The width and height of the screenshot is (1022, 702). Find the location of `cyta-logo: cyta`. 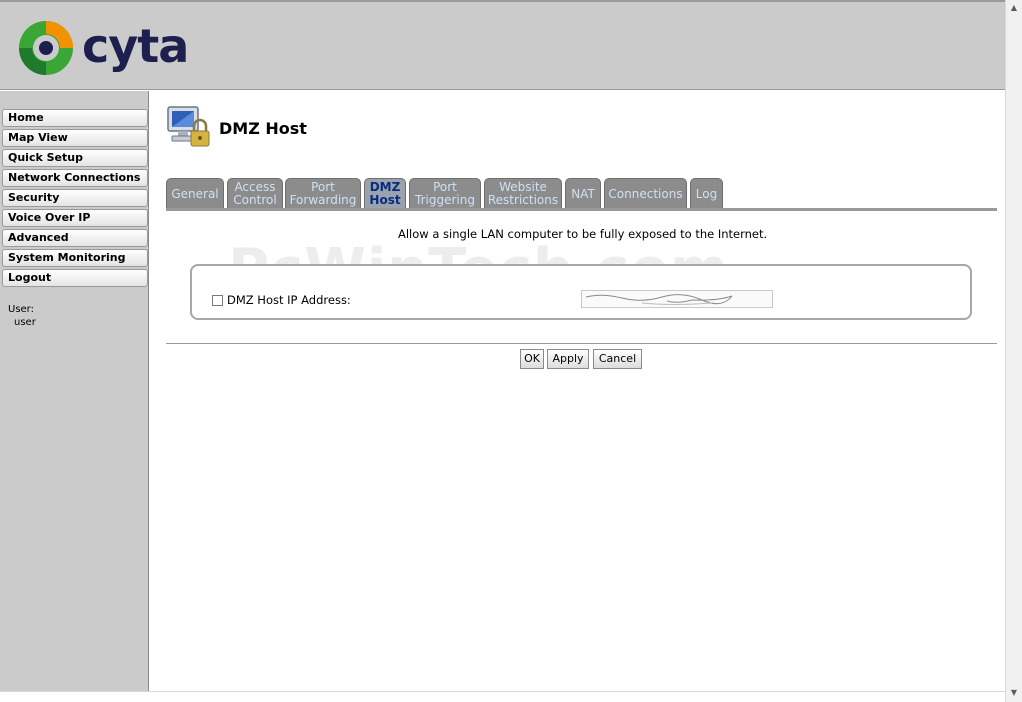

cyta-logo: cyta is located at coordinates (102, 48).